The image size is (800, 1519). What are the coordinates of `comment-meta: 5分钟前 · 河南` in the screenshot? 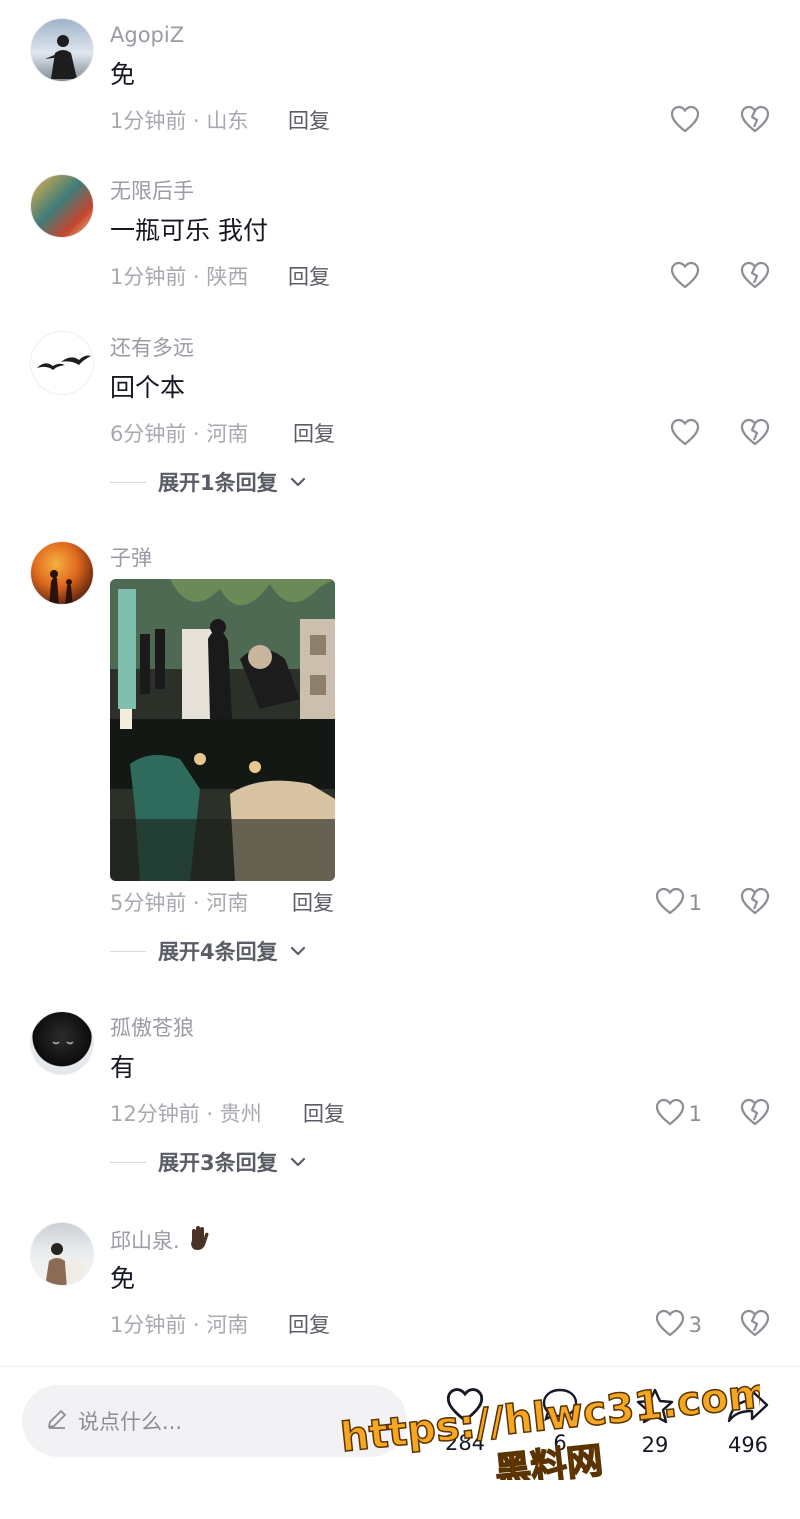 It's located at (179, 903).